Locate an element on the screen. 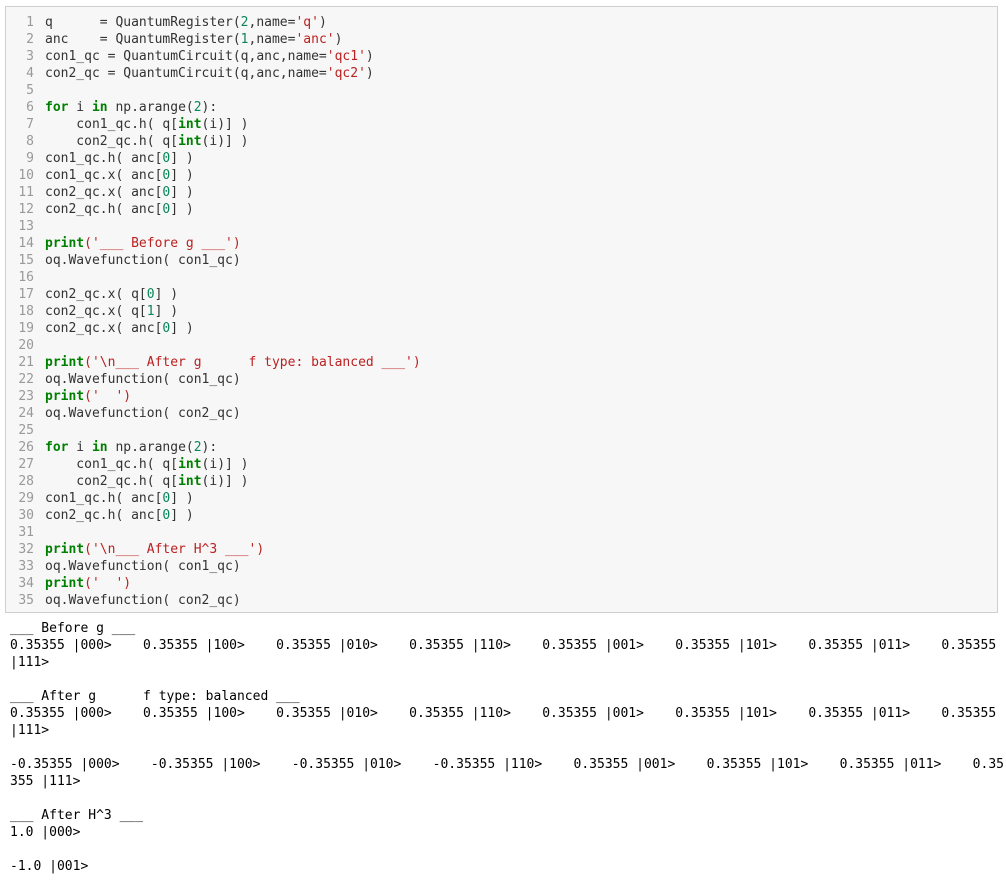 The height and width of the screenshot is (884, 1006). code-token: np.arange( is located at coordinates (150, 447).